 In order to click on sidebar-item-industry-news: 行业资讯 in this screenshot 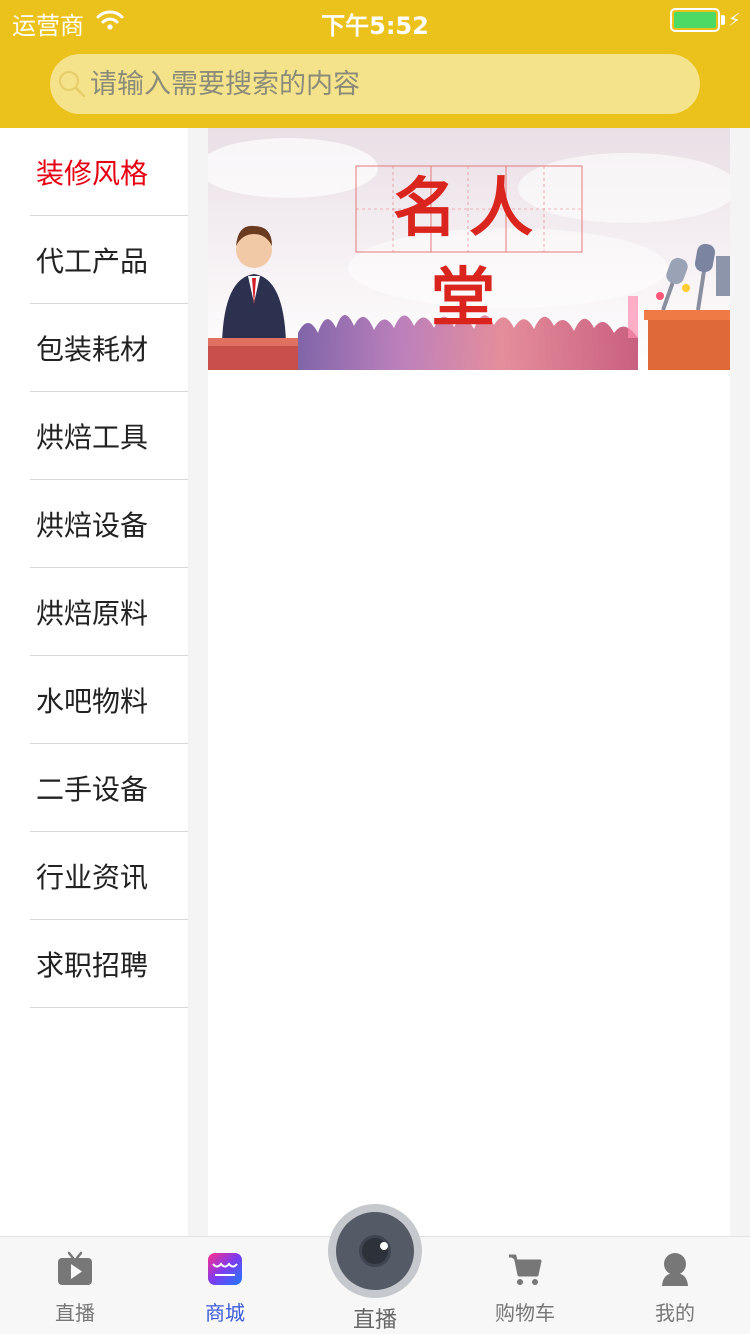, I will do `click(109, 876)`.